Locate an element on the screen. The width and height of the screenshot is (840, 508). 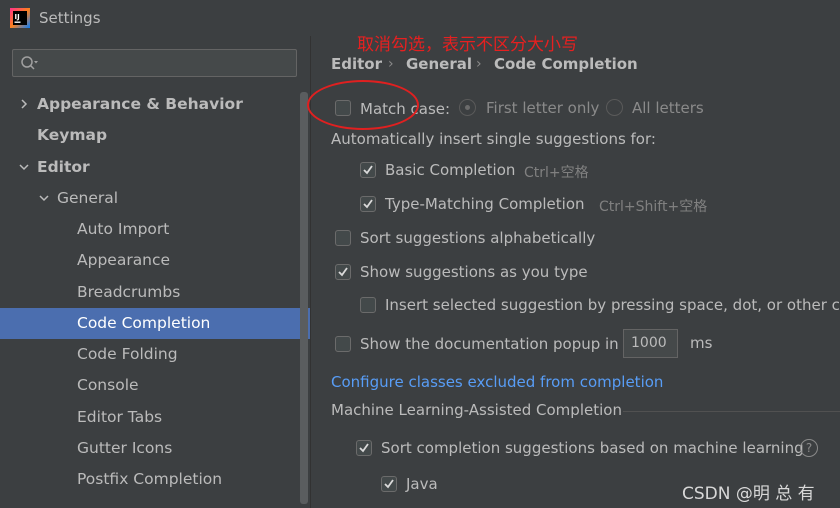
breadcrumb-item-code-completion: Code Completion is located at coordinates (566, 64).